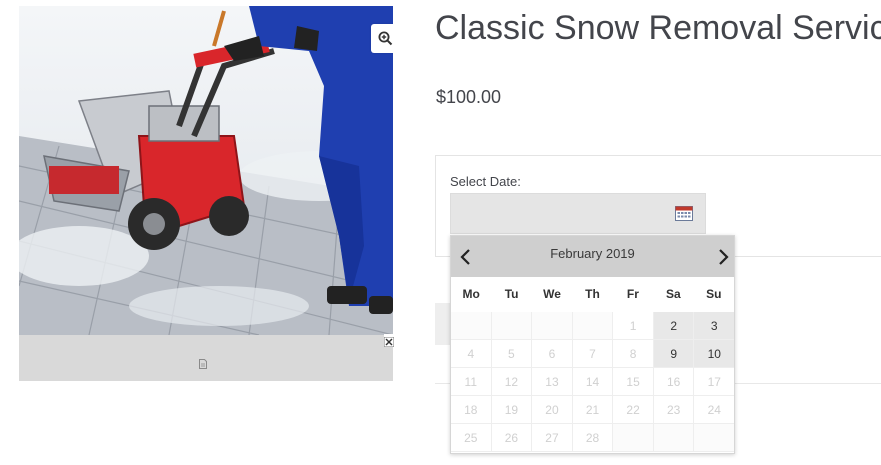 This screenshot has width=881, height=465. Describe the element at coordinates (389, 341) in the screenshot. I see `close-icon` at that location.